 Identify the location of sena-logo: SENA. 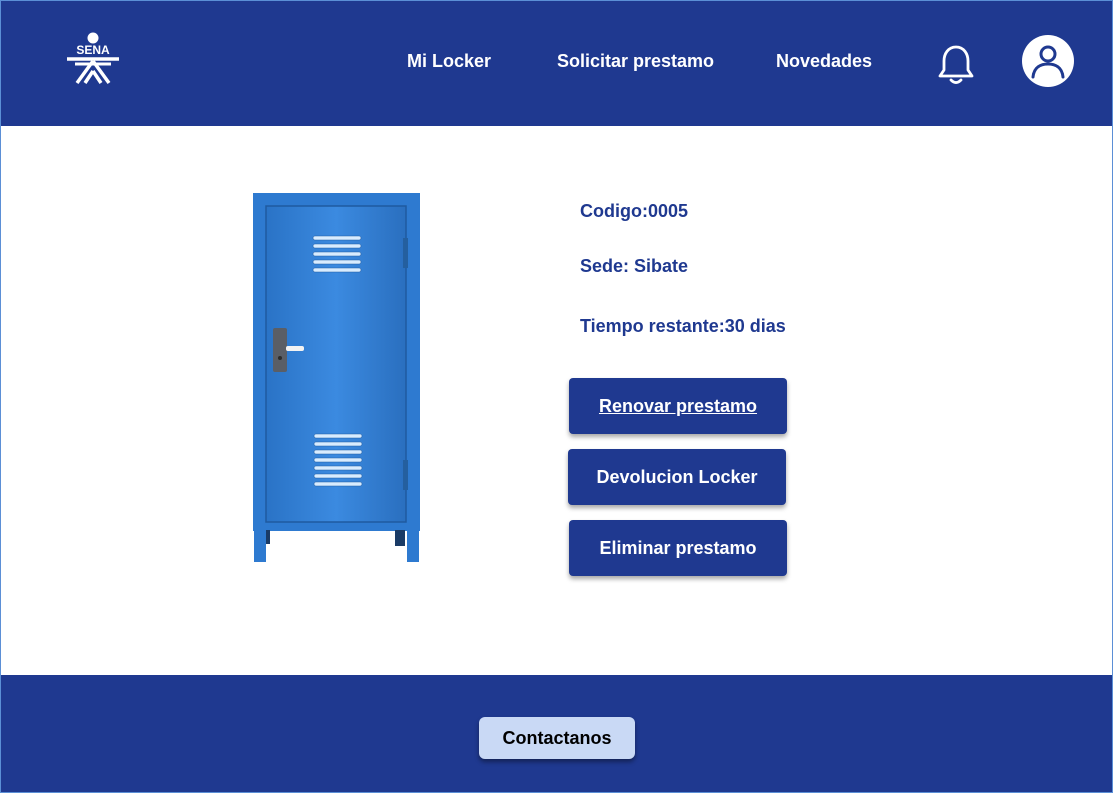
(93, 59).